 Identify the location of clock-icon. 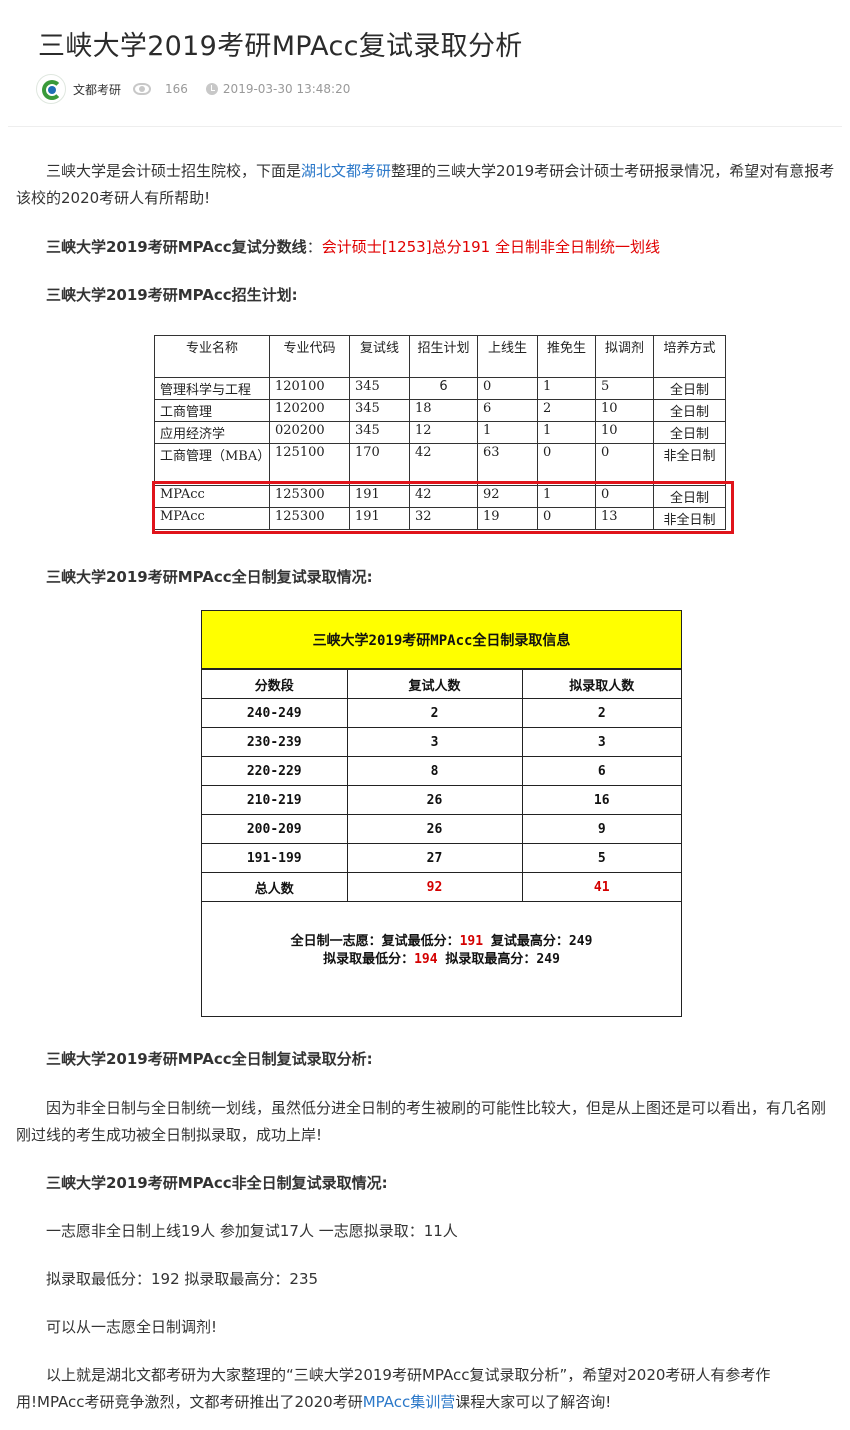
(211, 89).